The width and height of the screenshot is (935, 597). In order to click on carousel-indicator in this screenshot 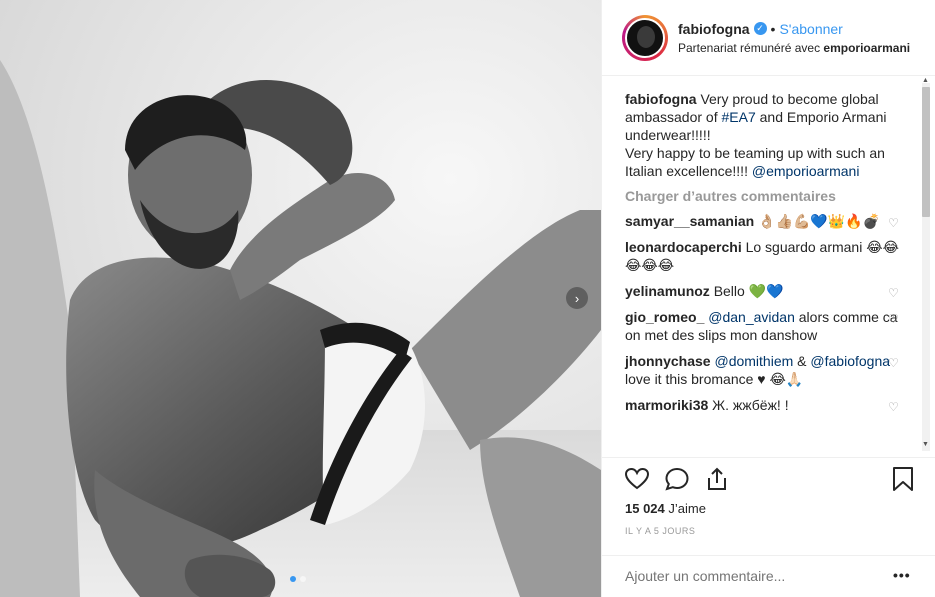, I will do `click(298, 579)`.